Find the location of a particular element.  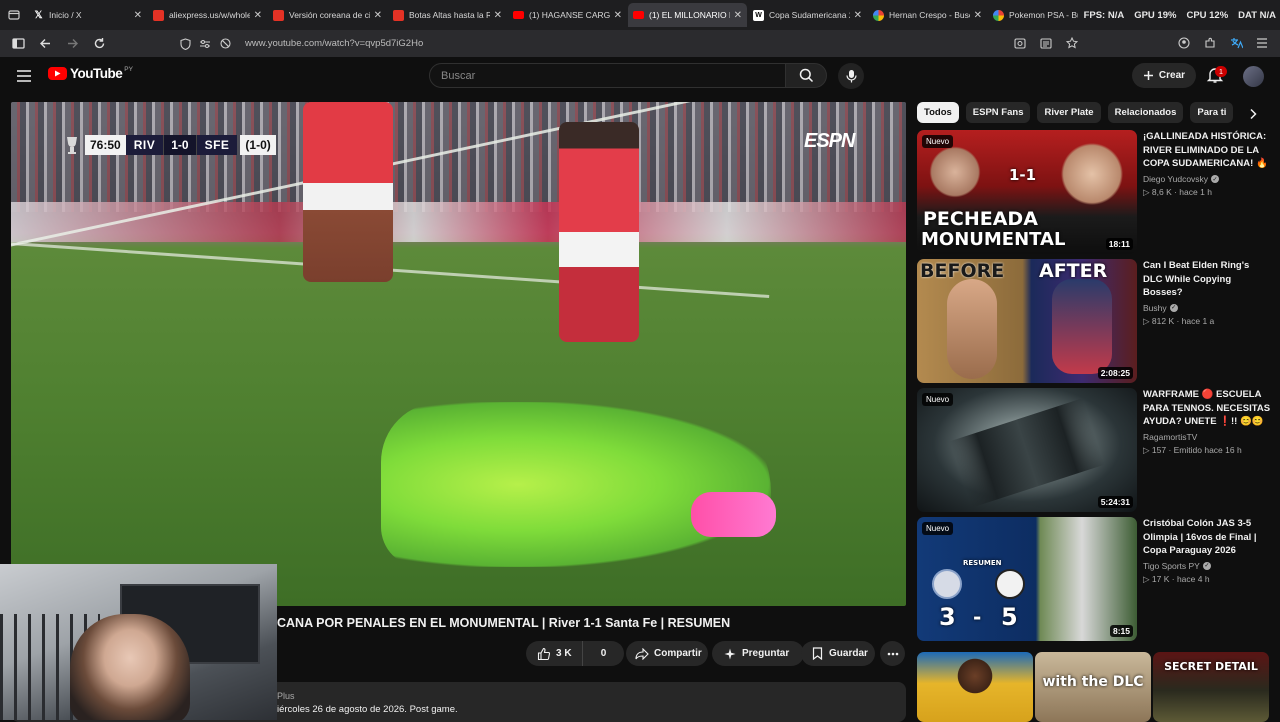

more-horizontal-icon is located at coordinates (892, 653).